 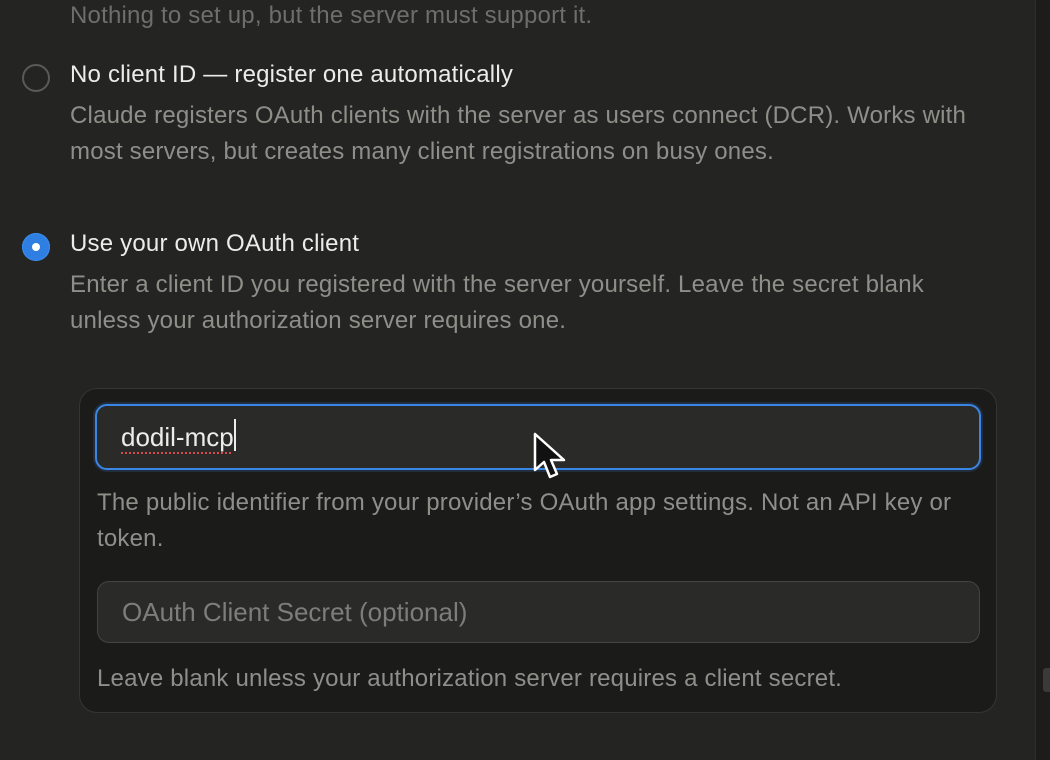 I want to click on radio-unchecked-icon, so click(x=36, y=78).